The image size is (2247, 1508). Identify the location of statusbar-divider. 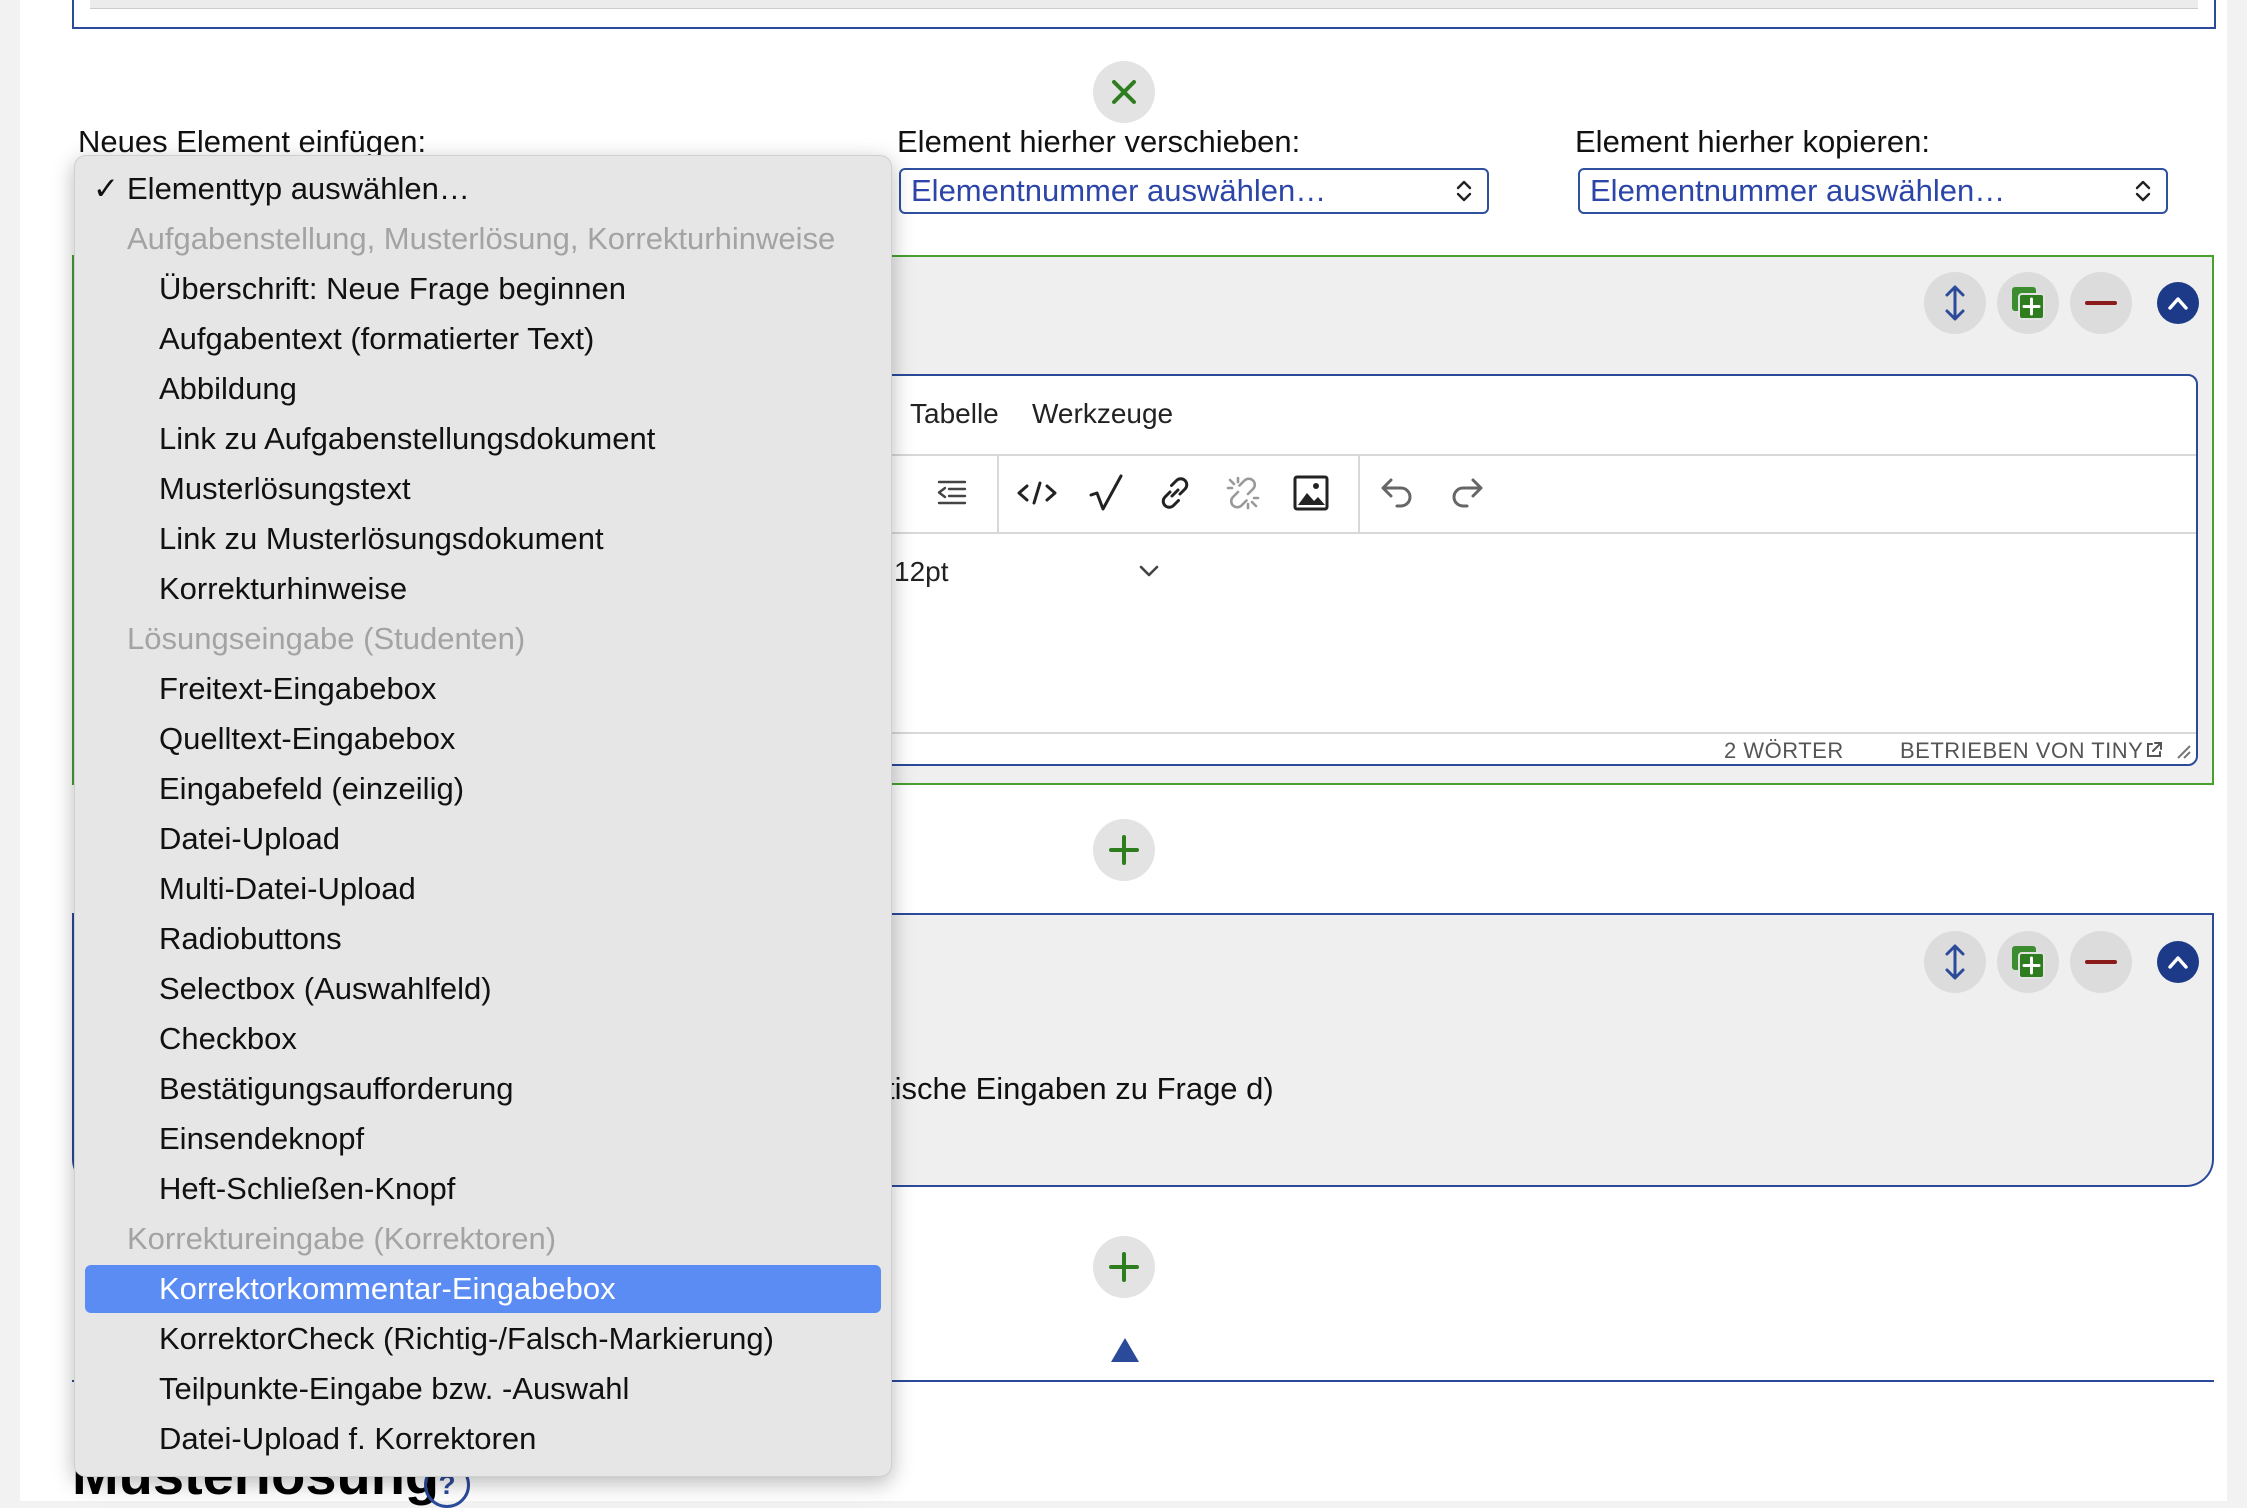
(1535, 733).